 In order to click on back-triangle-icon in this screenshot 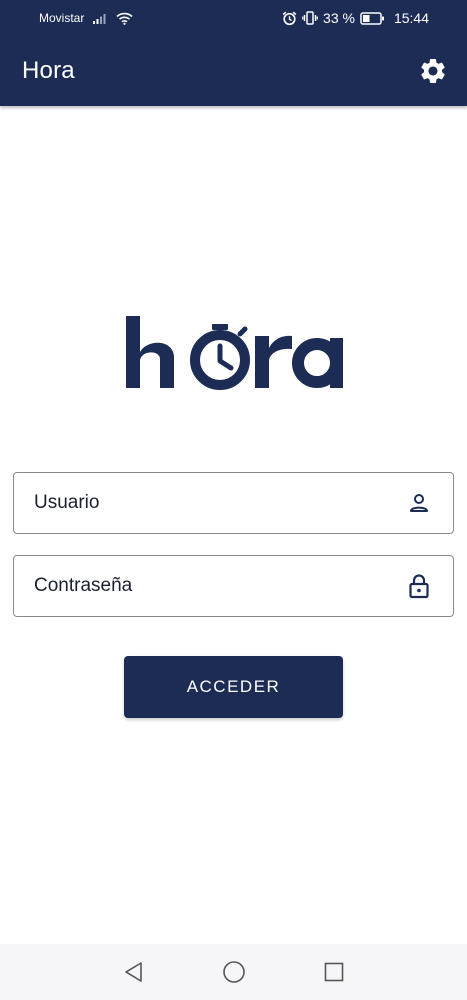, I will do `click(133, 972)`.